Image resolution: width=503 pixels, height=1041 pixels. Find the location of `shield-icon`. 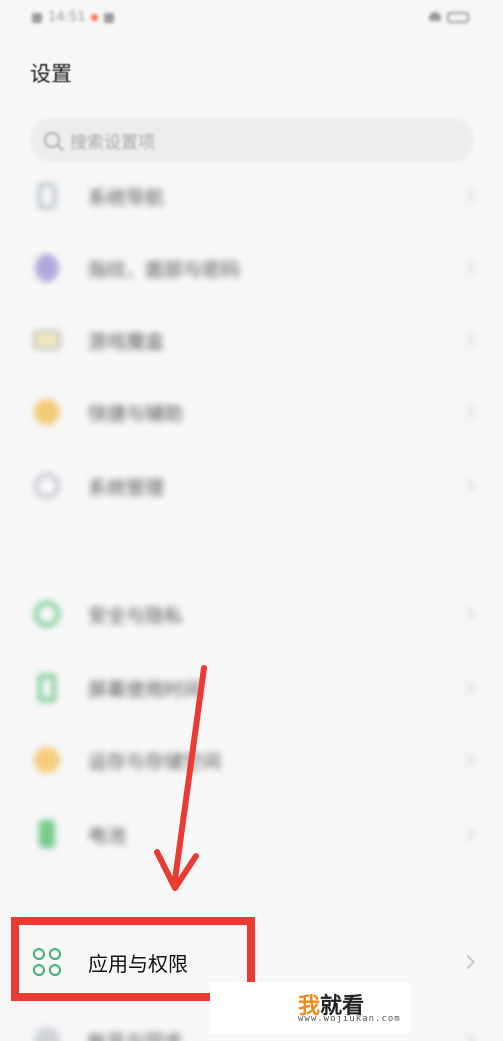

shield-icon is located at coordinates (47, 614).